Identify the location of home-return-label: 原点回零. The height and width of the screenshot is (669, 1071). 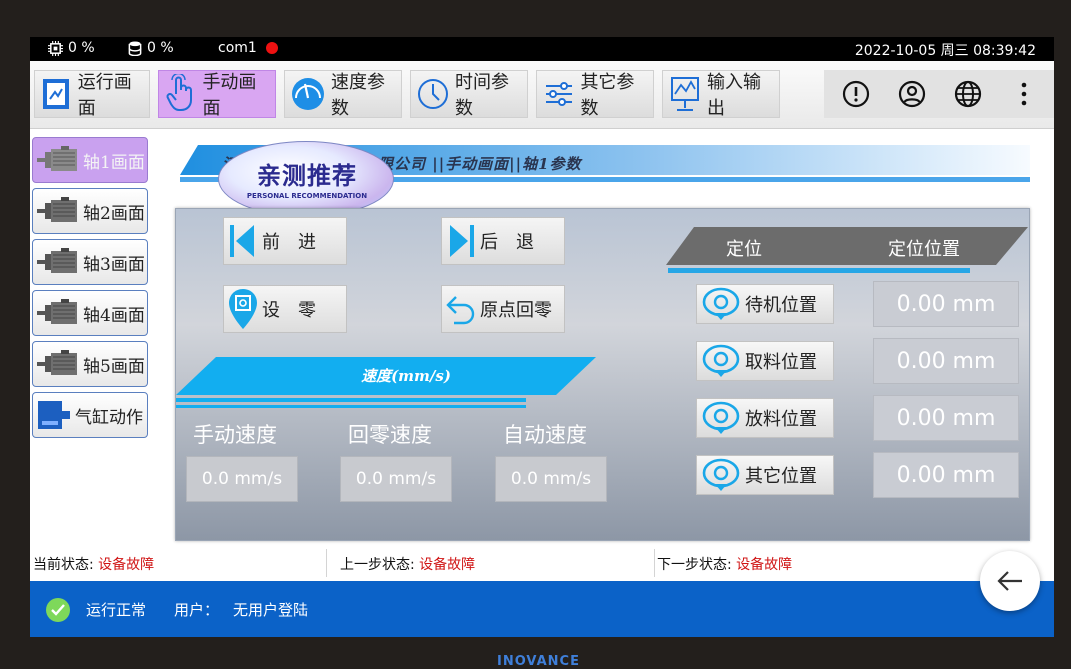
(516, 310).